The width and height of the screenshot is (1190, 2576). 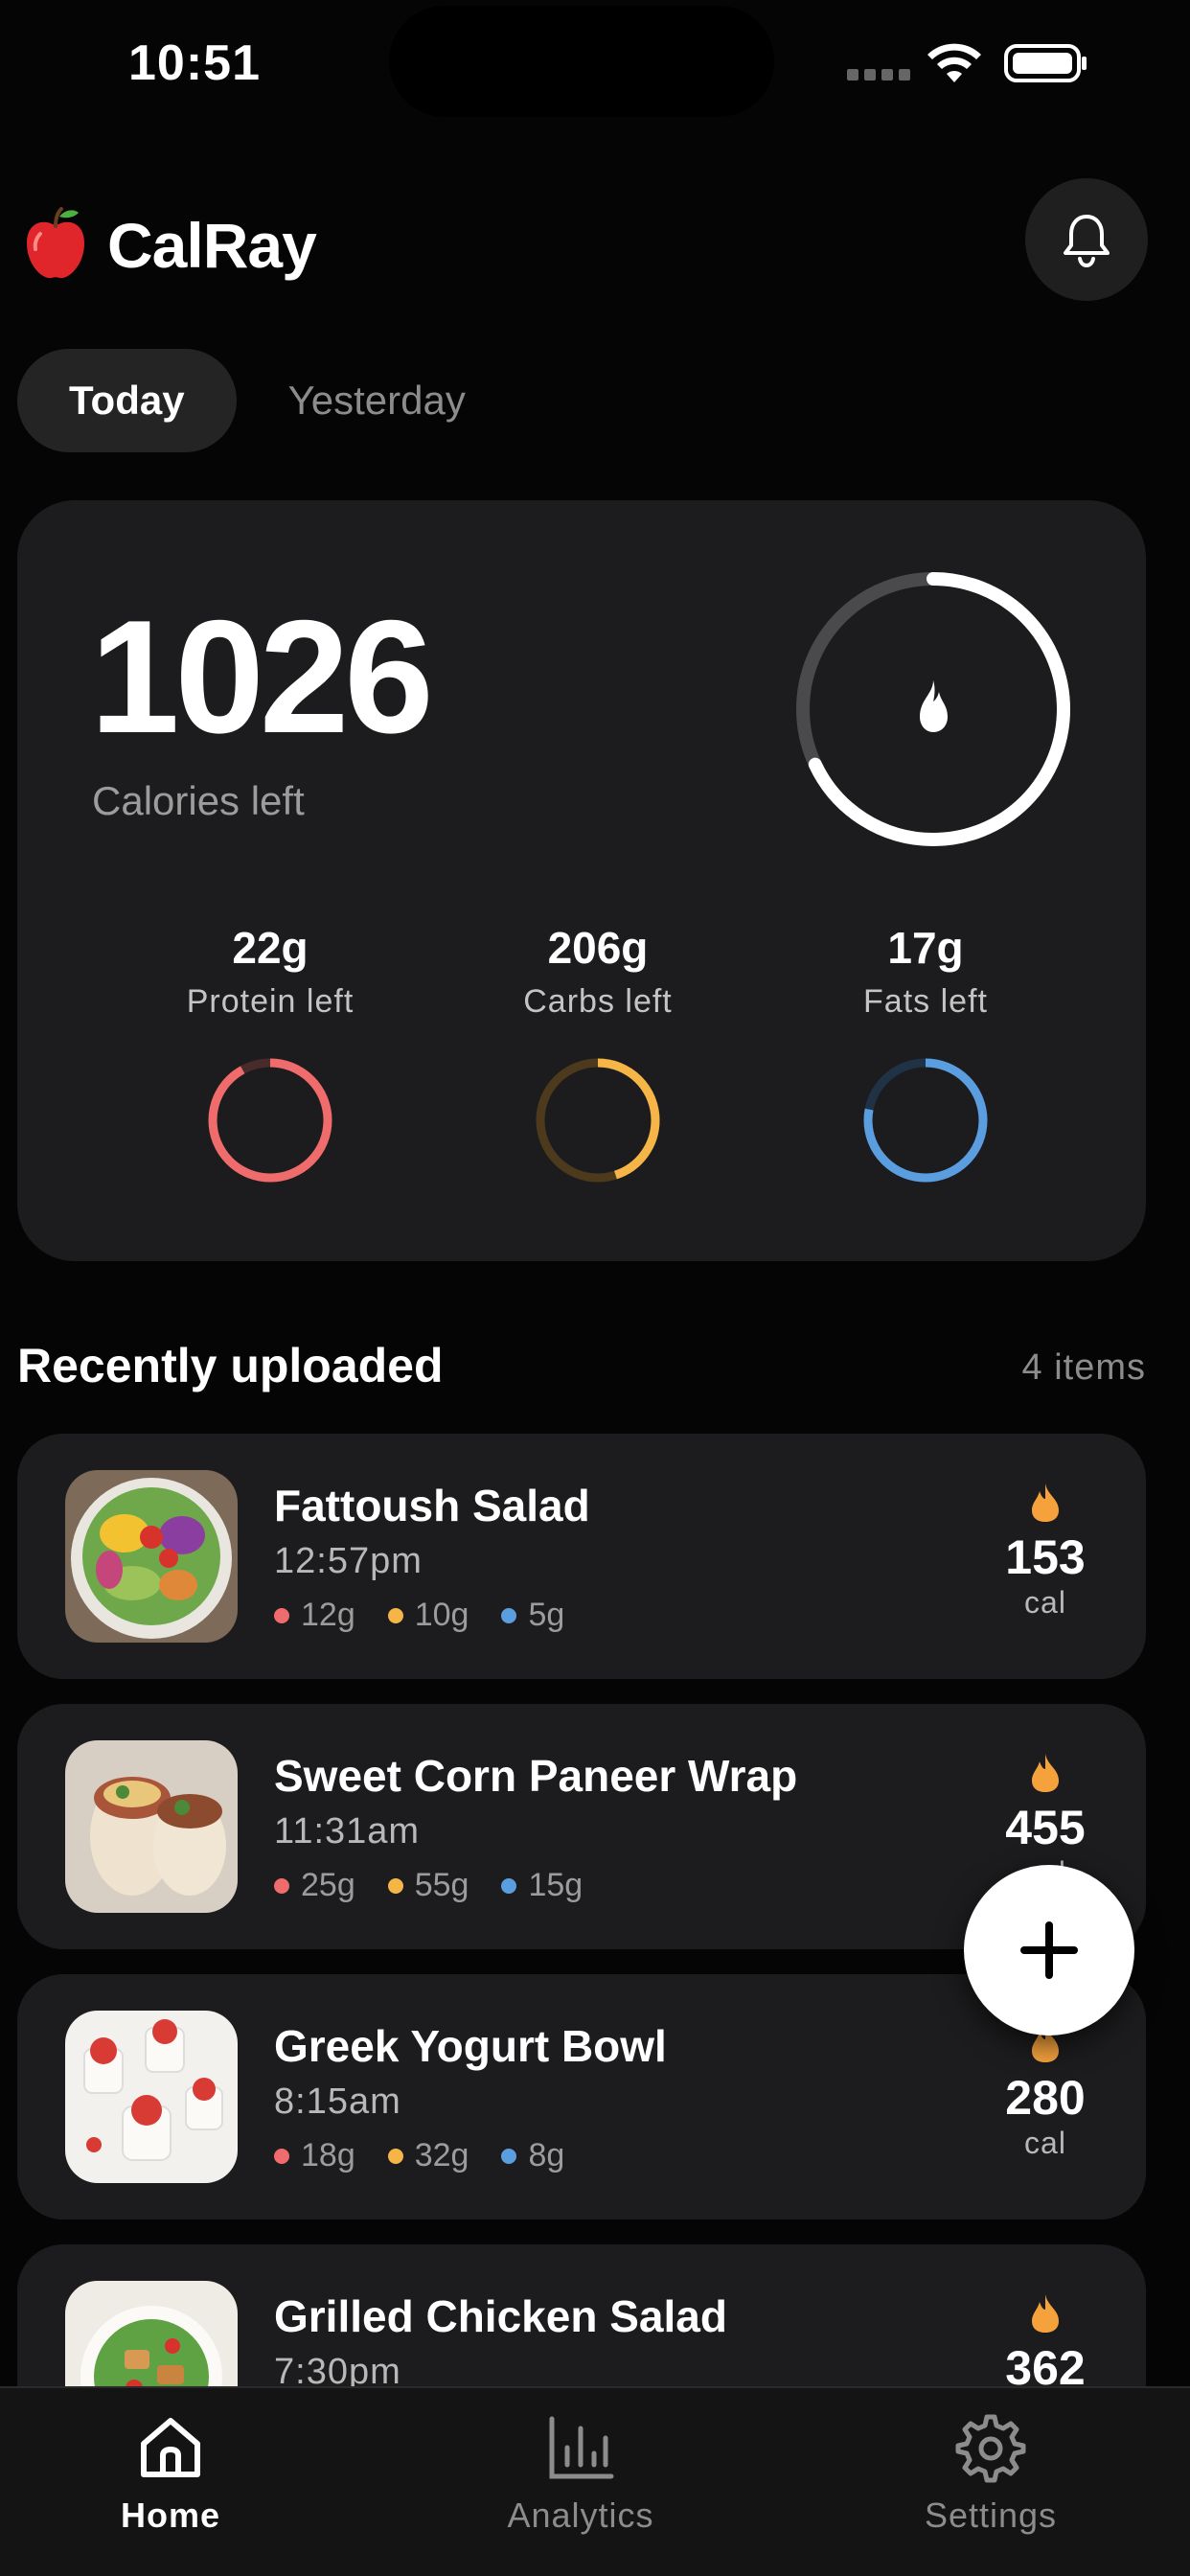 I want to click on bottom-nav: Home Analytics Settings, so click(x=595, y=2481).